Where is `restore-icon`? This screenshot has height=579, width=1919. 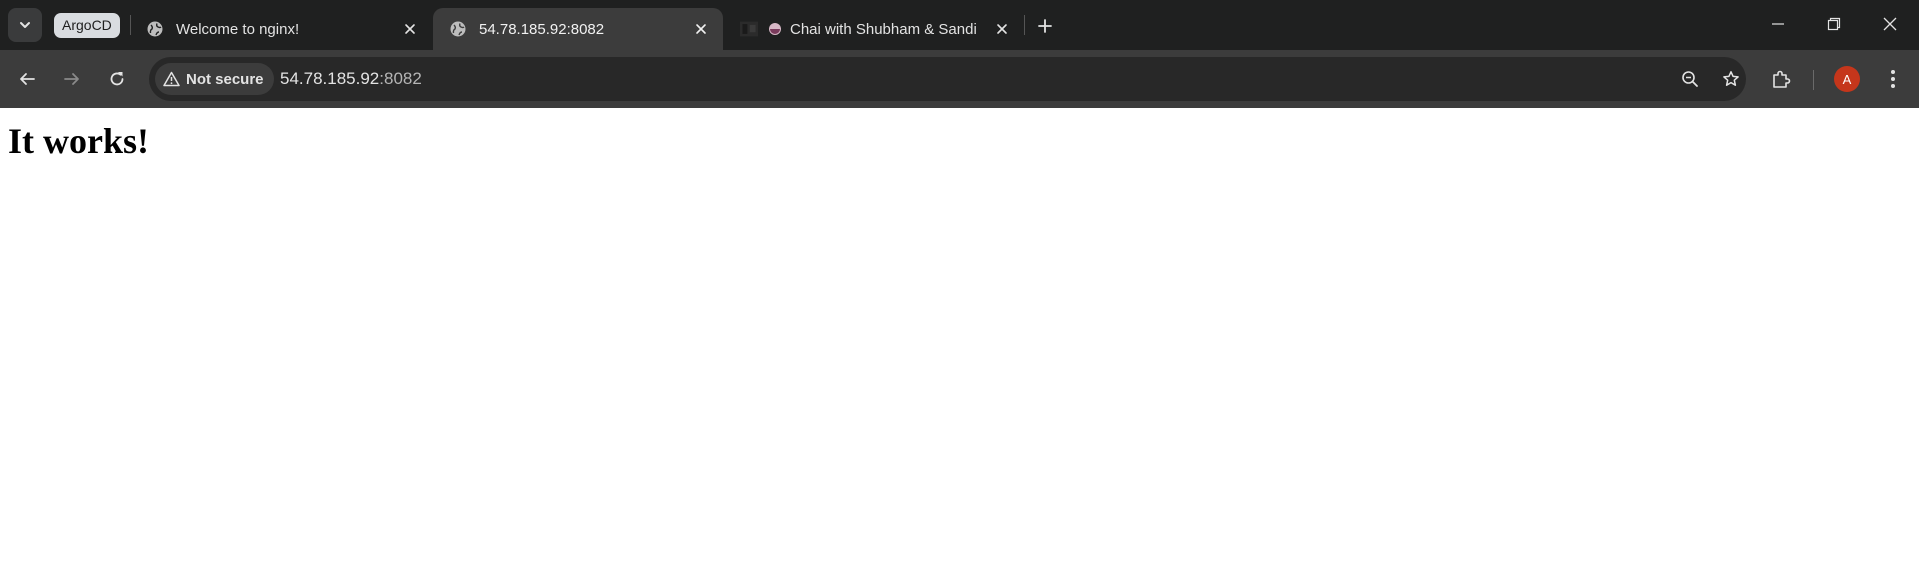
restore-icon is located at coordinates (1834, 24).